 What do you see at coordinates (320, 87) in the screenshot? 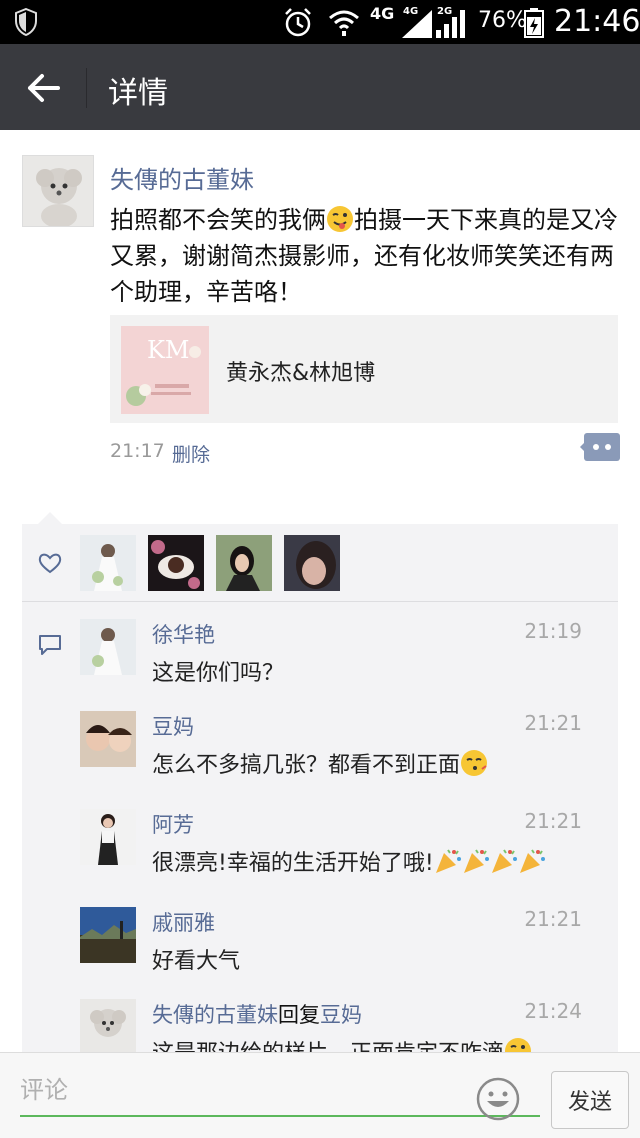
I see `title-bar: 详情` at bounding box center [320, 87].